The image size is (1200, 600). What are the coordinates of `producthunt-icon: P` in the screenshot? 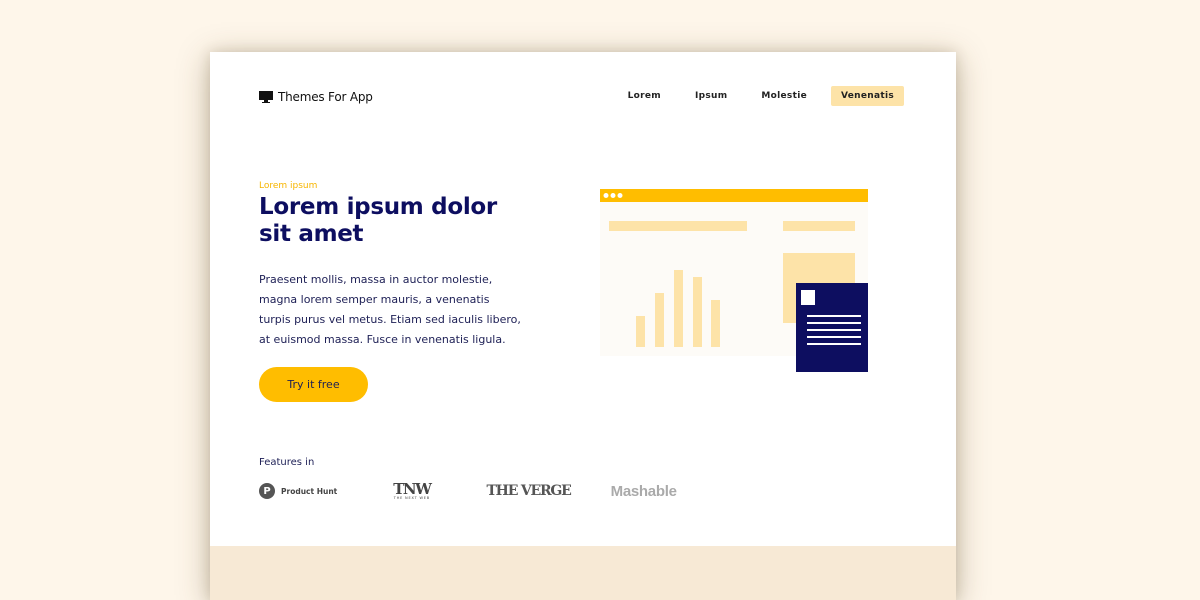 It's located at (267, 491).